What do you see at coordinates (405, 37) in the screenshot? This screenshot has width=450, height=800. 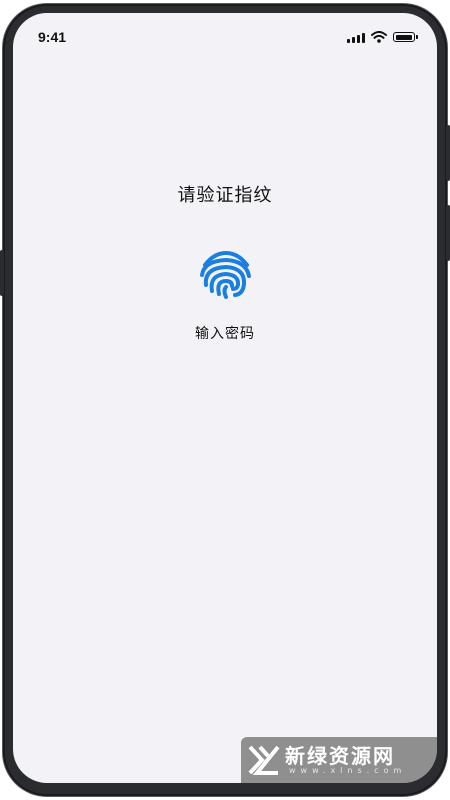 I see `battery-icon` at bounding box center [405, 37].